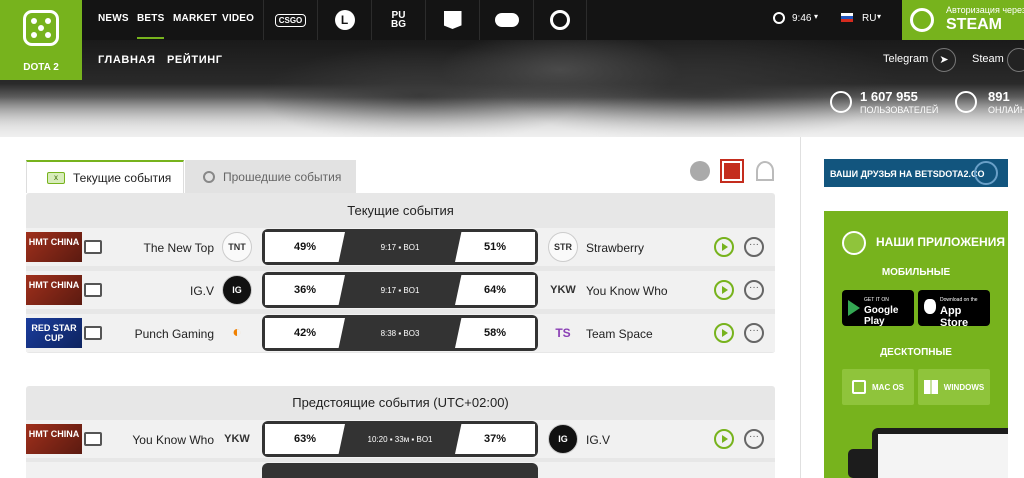  I want to click on google-play-button: GET IT ON Google Play, so click(878, 308).